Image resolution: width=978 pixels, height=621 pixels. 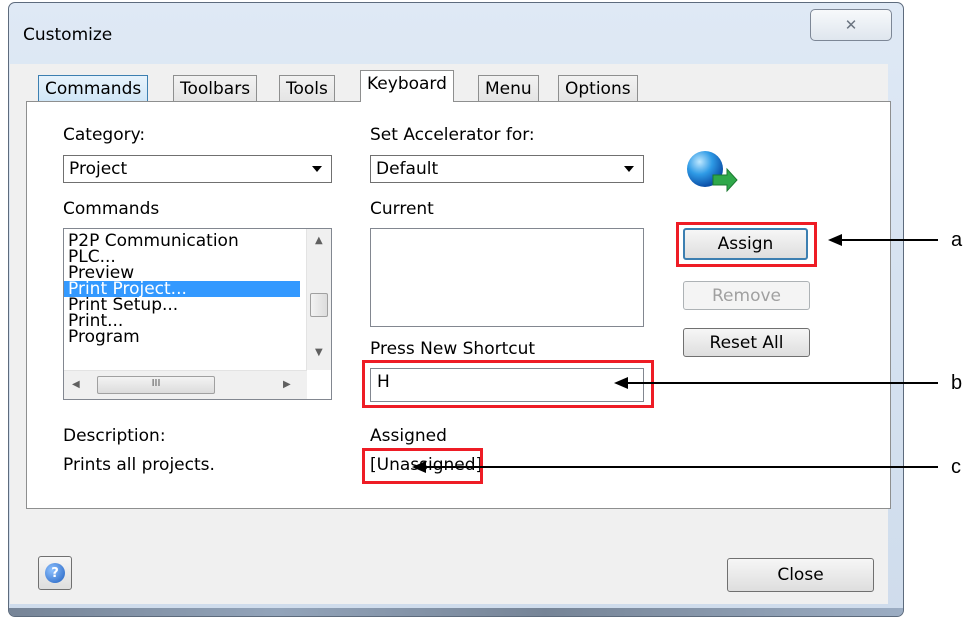 What do you see at coordinates (507, 277) in the screenshot?
I see `current-shortcuts-list` at bounding box center [507, 277].